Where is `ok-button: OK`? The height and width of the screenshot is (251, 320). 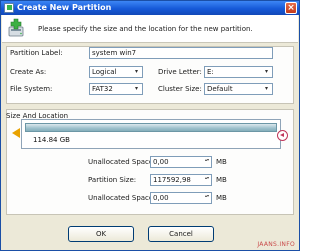
ok-button: OK is located at coordinates (101, 234).